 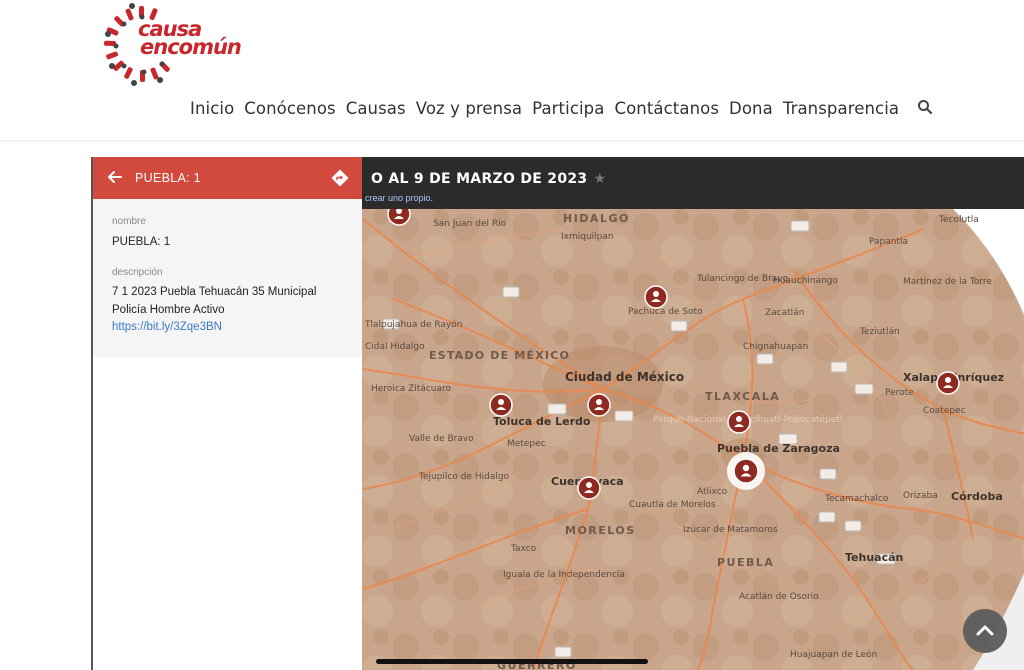 I want to click on marker-toluca, so click(x=501, y=405).